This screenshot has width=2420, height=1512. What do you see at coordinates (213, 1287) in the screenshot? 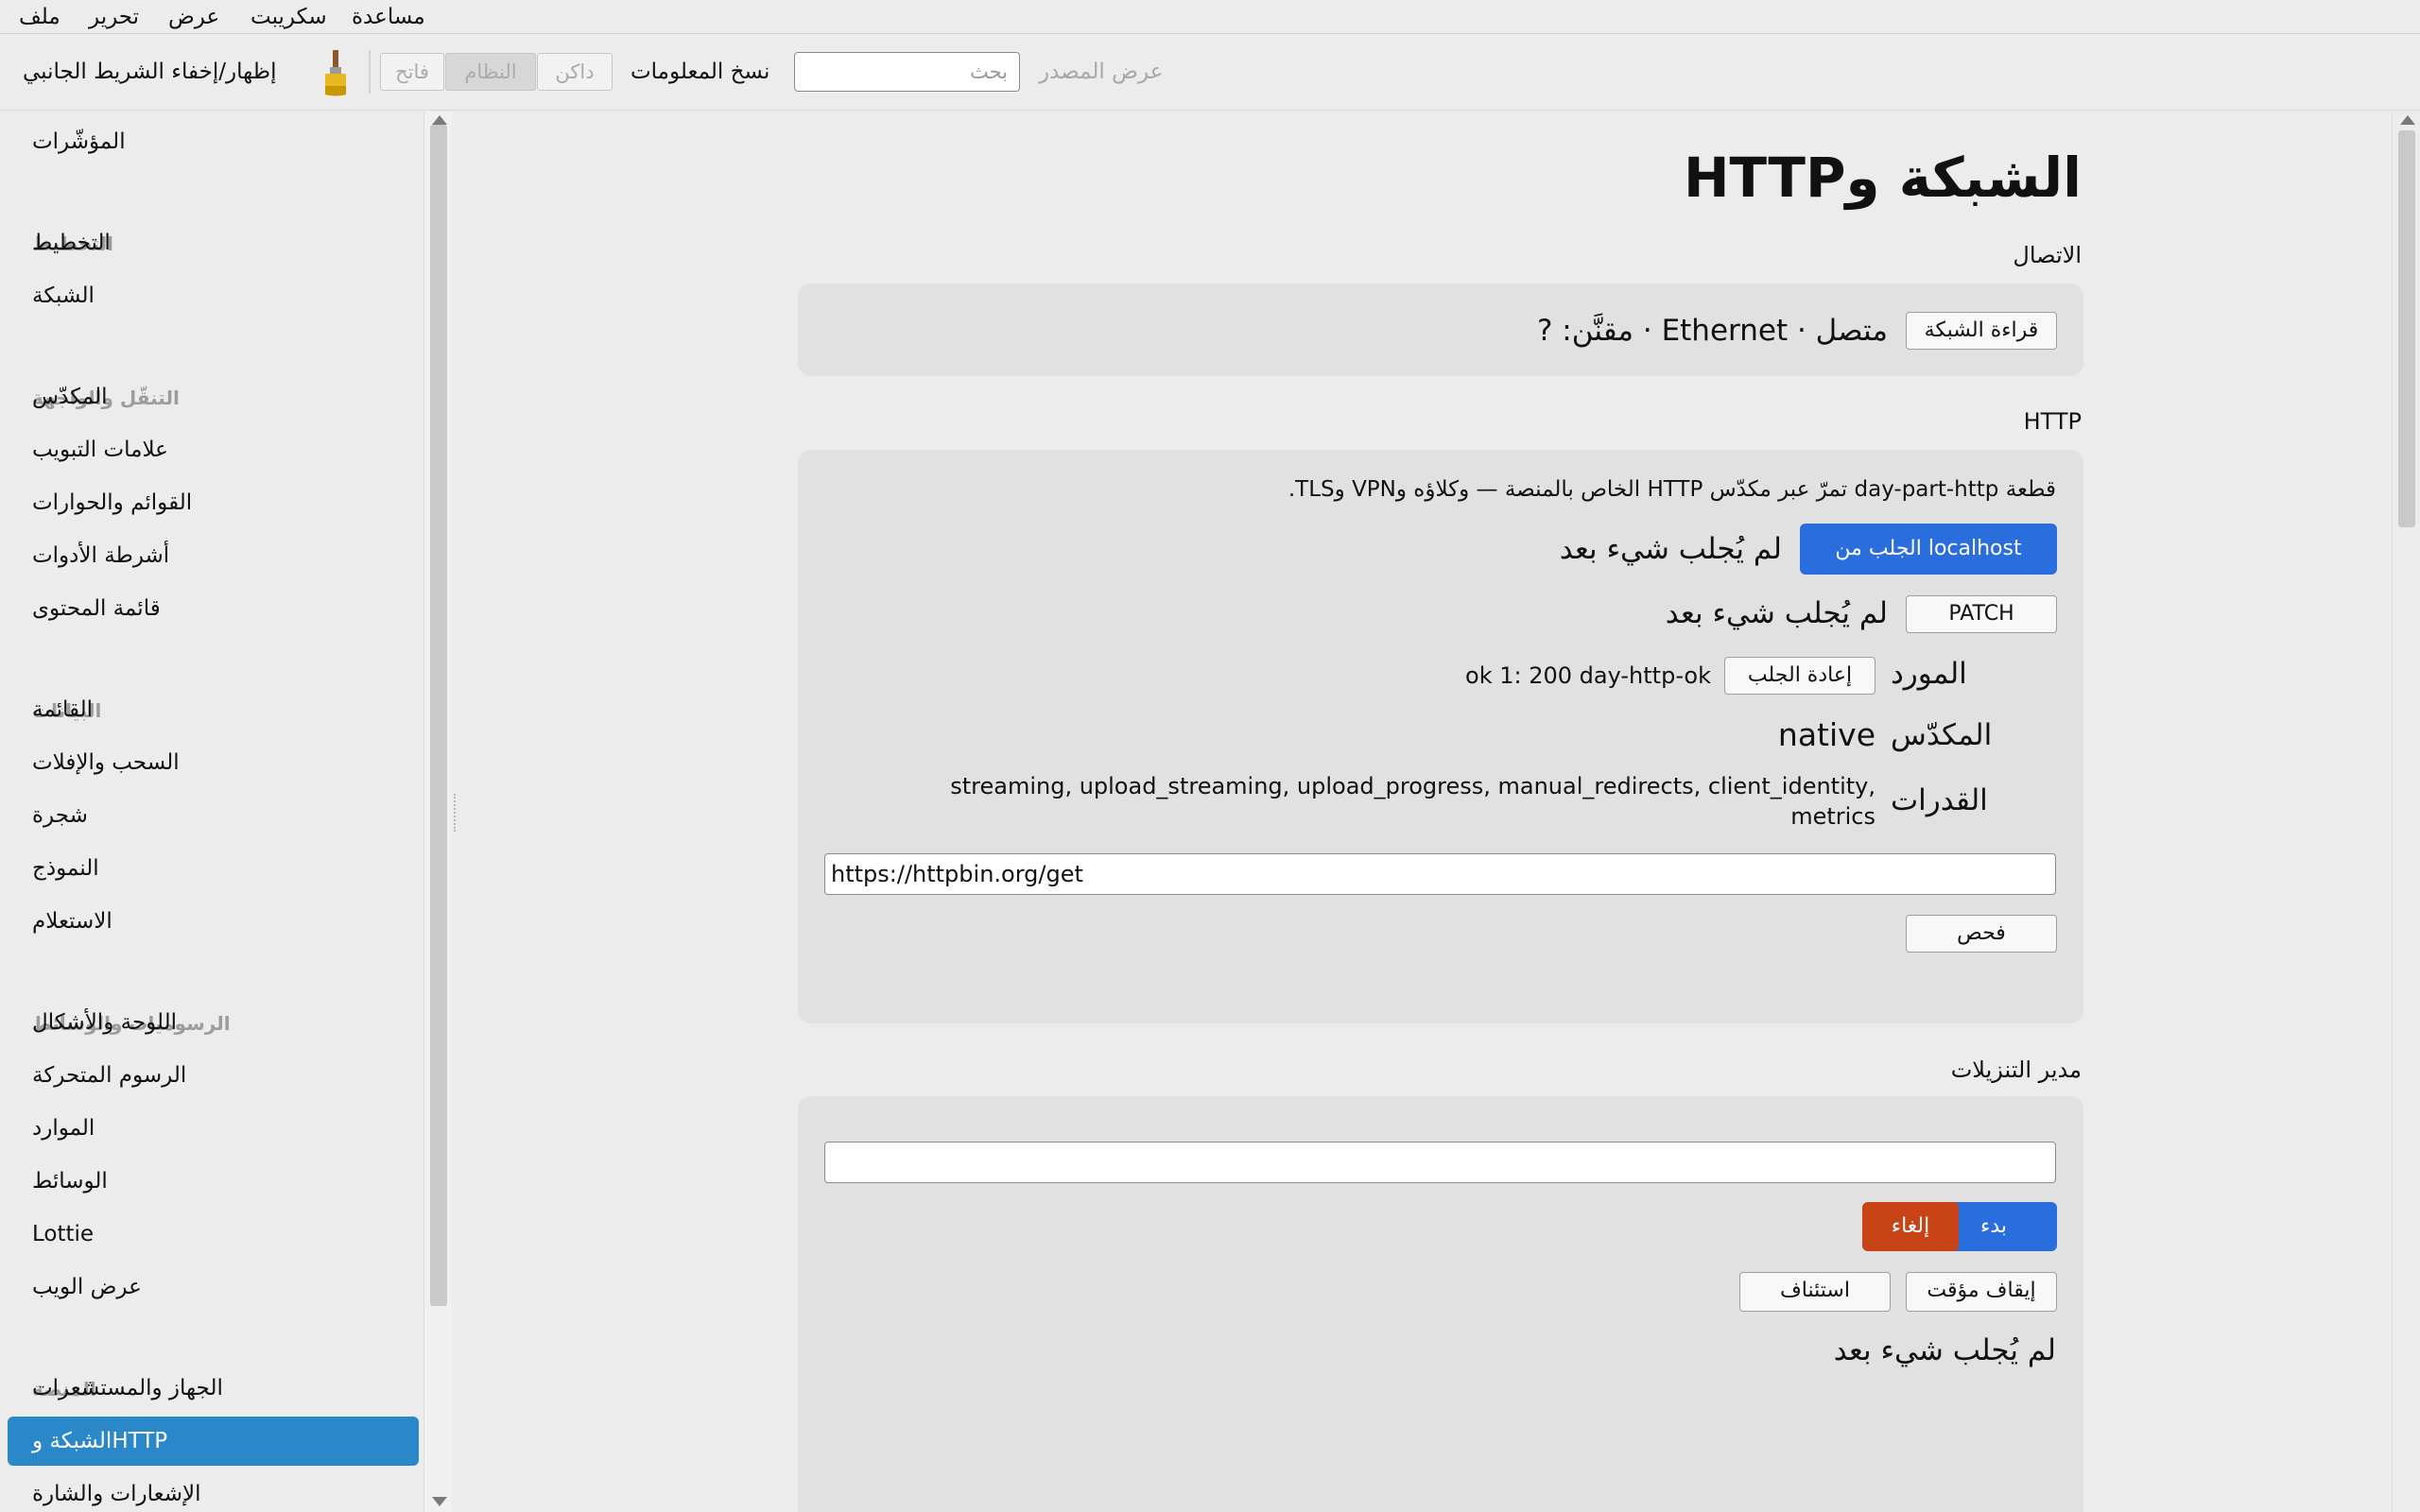
I see `sidebar-item: عرض الويب` at bounding box center [213, 1287].